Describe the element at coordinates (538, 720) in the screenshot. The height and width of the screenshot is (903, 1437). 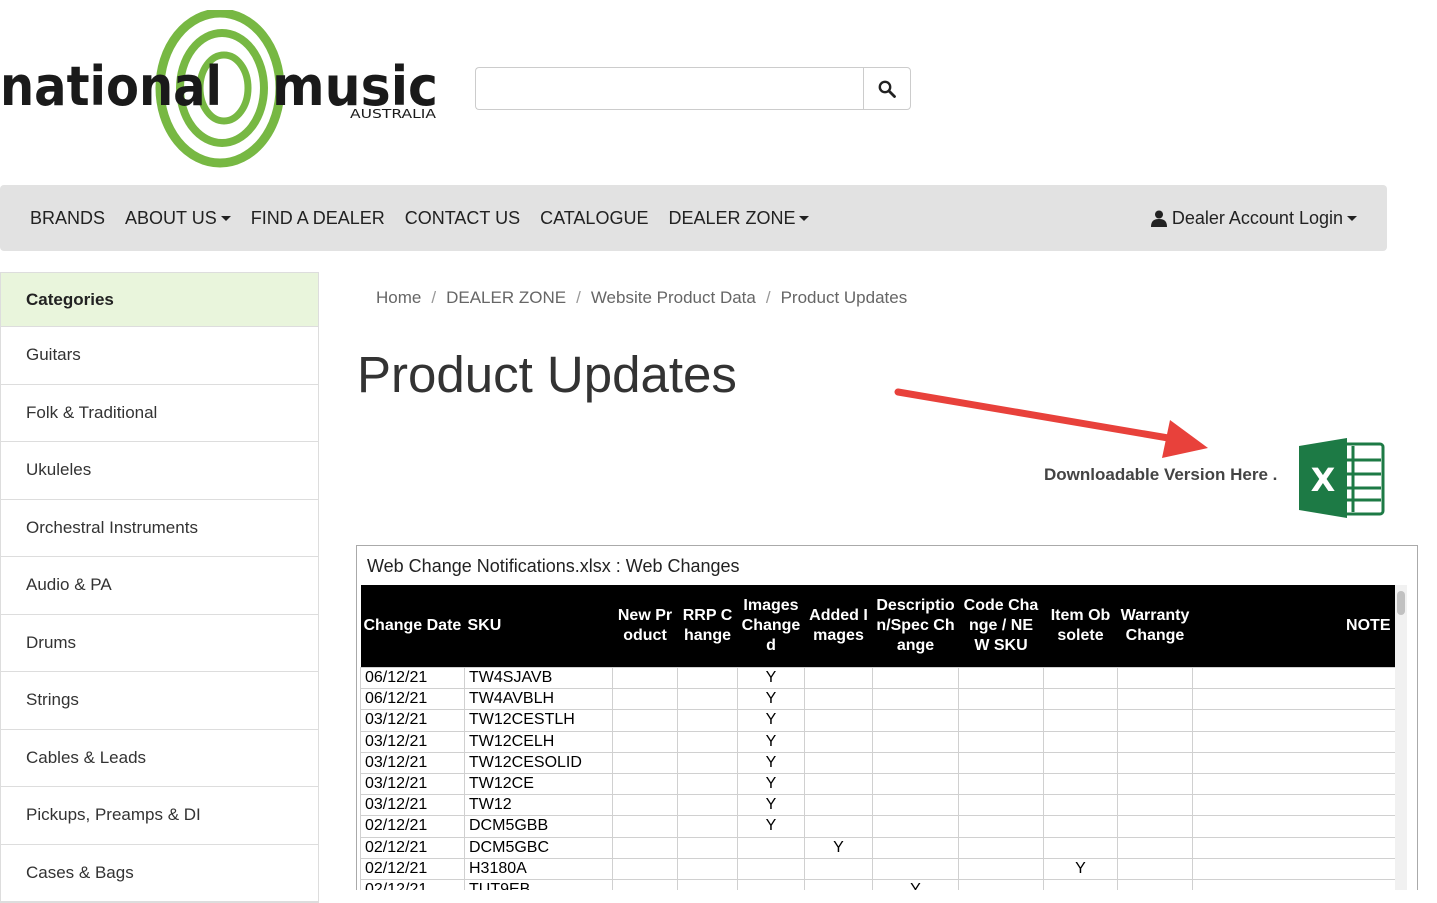
I see `table-cell: TW12CESTLH` at that location.